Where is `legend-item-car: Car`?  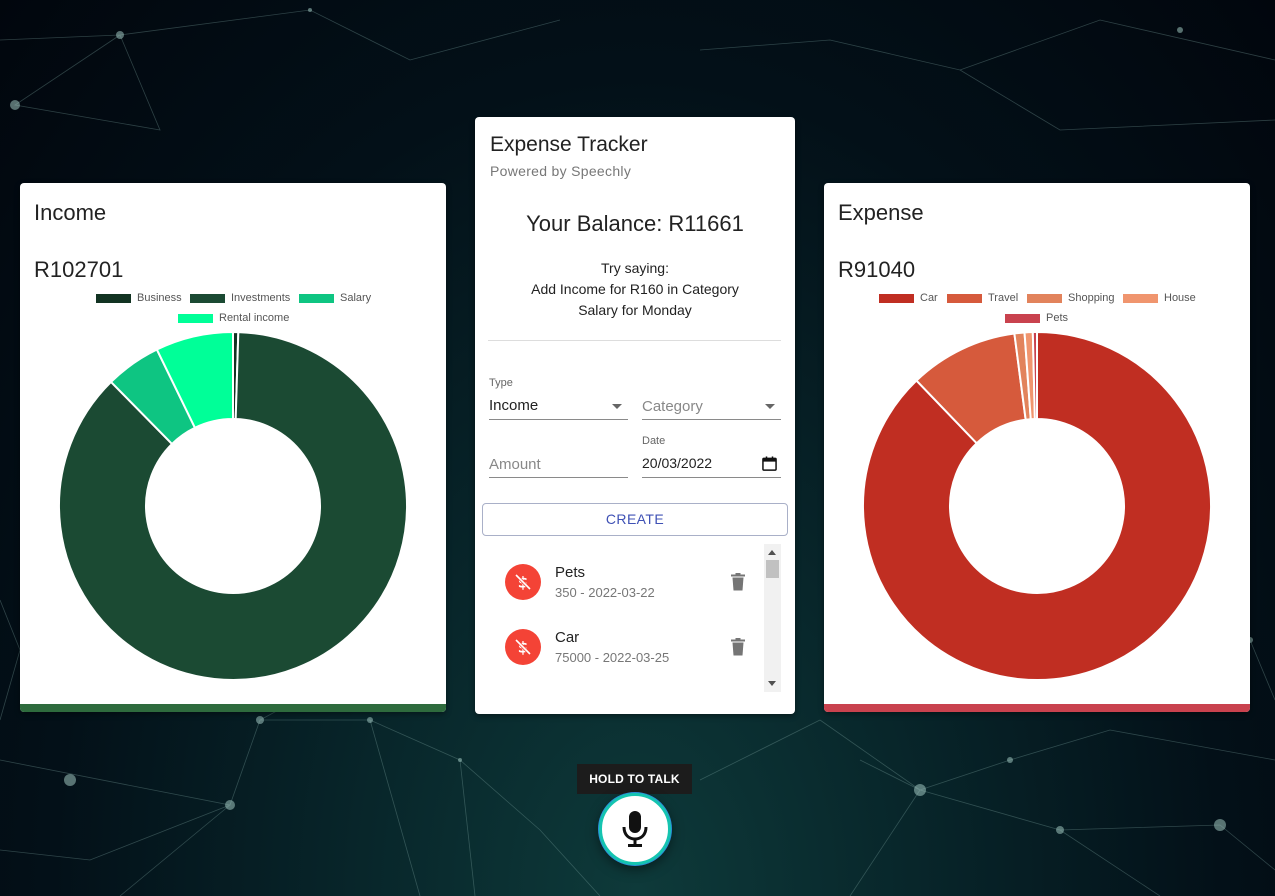 legend-item-car: Car is located at coordinates (908, 298).